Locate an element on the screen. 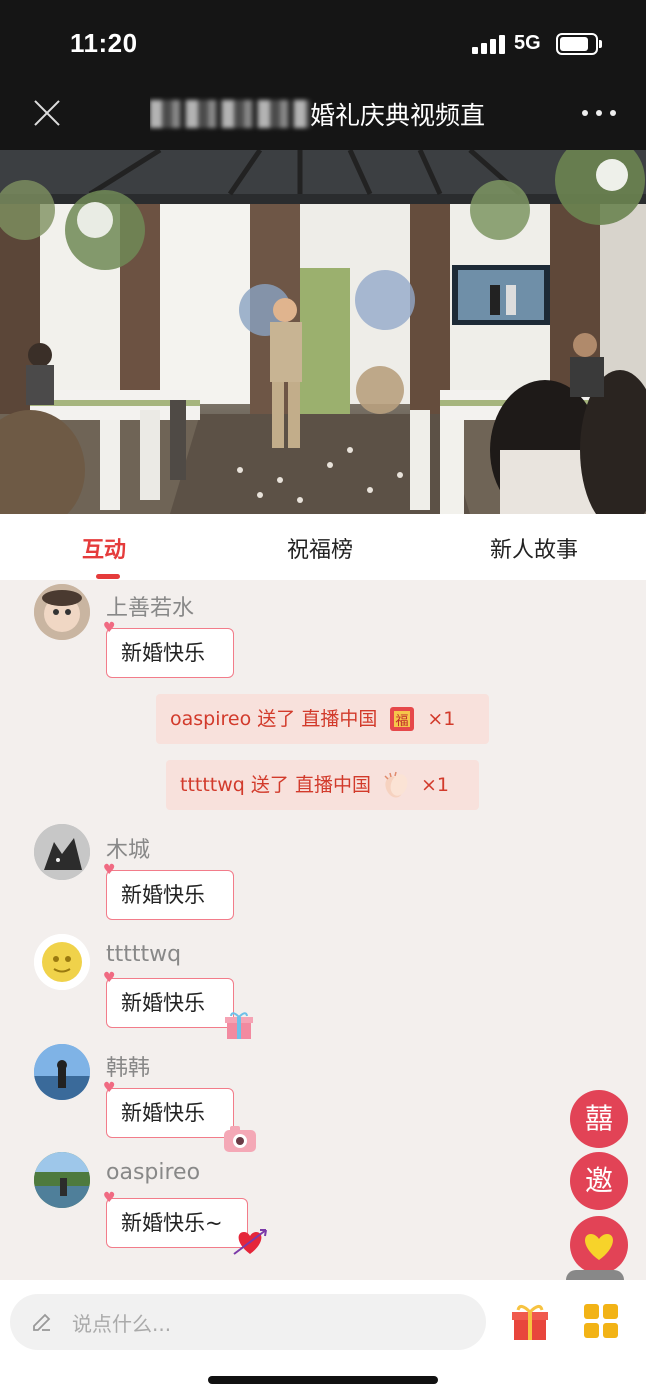 The height and width of the screenshot is (1396, 646). avatar-seaside-image is located at coordinates (62, 1072).